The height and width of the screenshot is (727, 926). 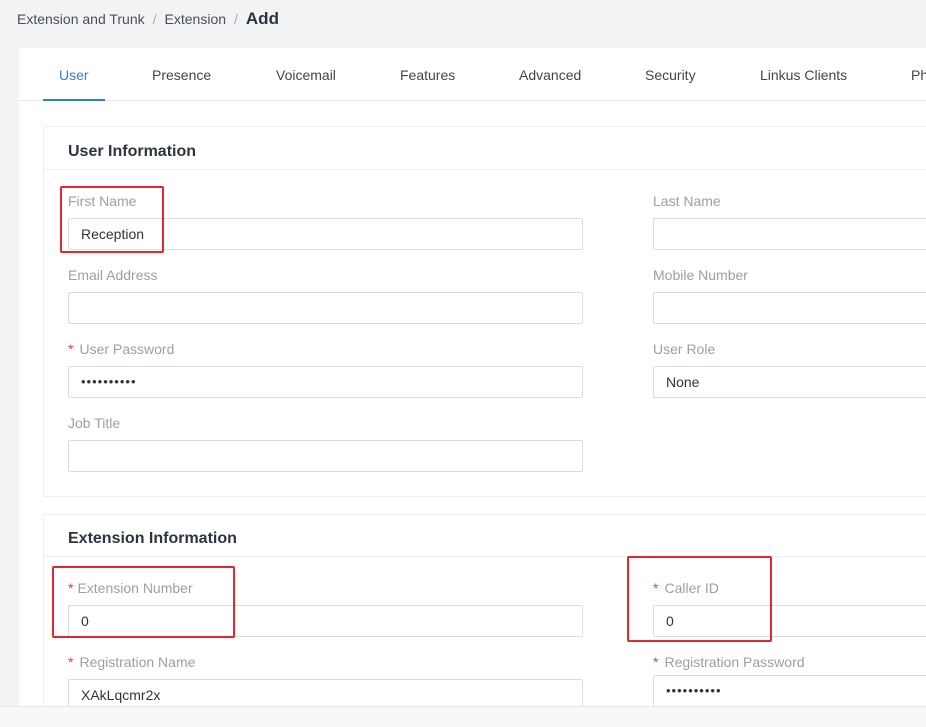 What do you see at coordinates (691, 588) in the screenshot?
I see `caller-id-label-text: Caller ID` at bounding box center [691, 588].